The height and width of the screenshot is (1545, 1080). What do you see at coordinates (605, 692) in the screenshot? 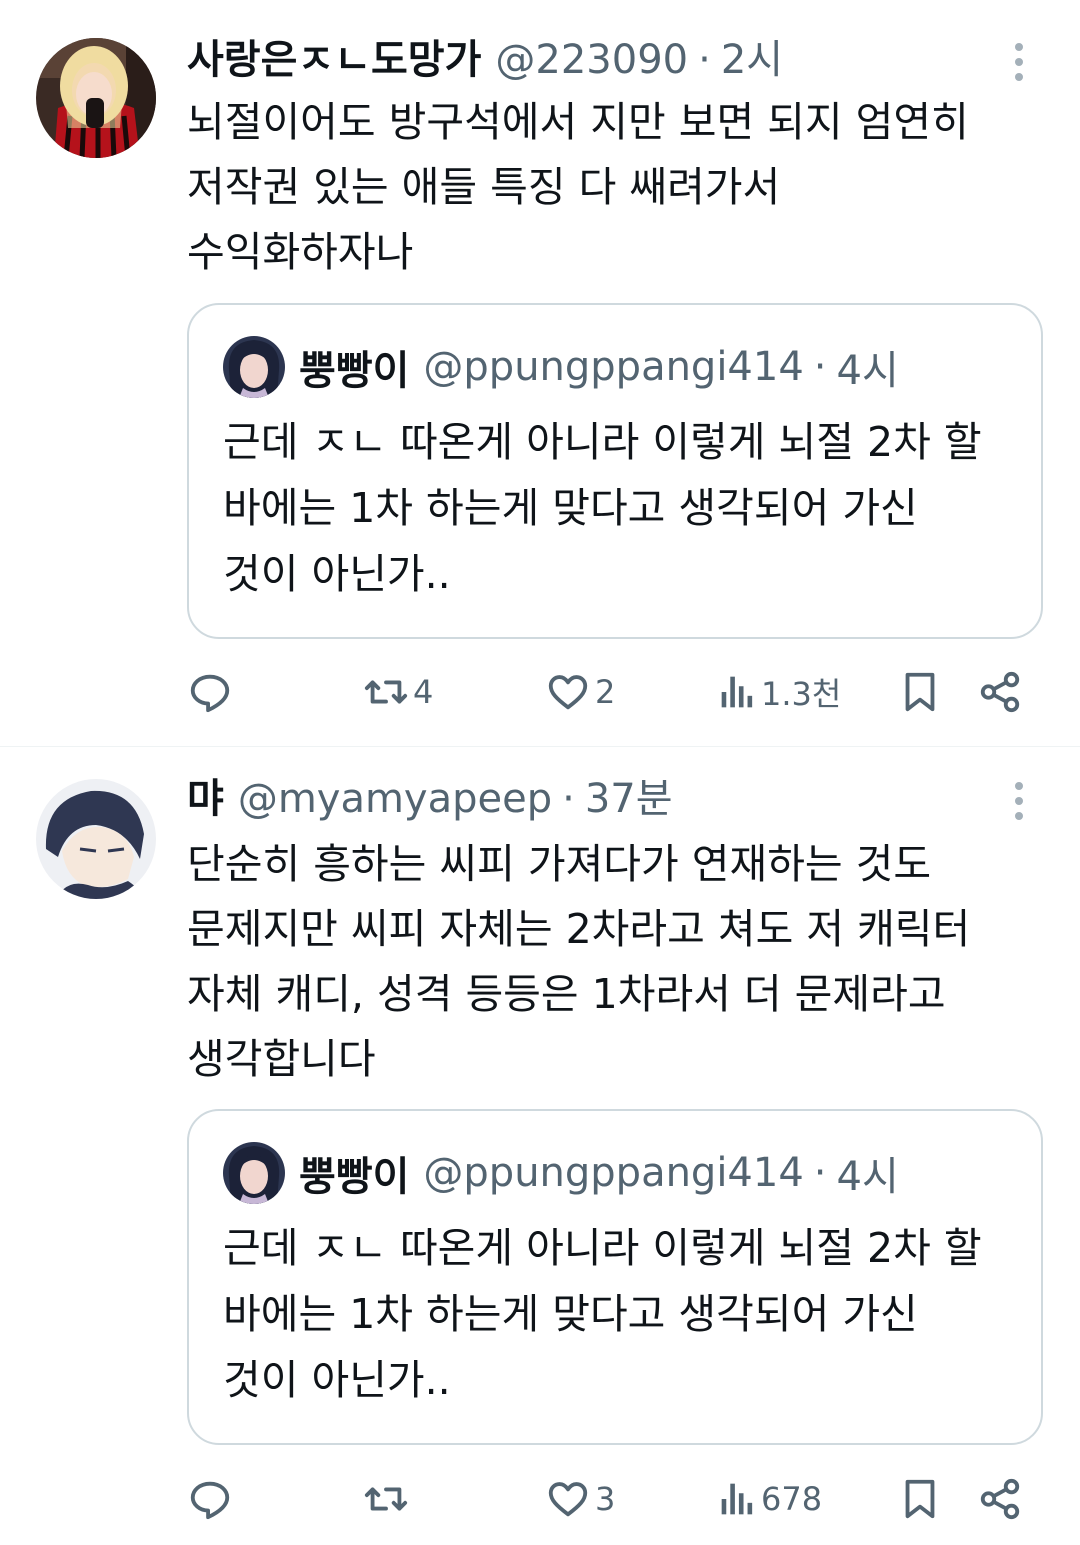
I see `like-count: 2` at bounding box center [605, 692].